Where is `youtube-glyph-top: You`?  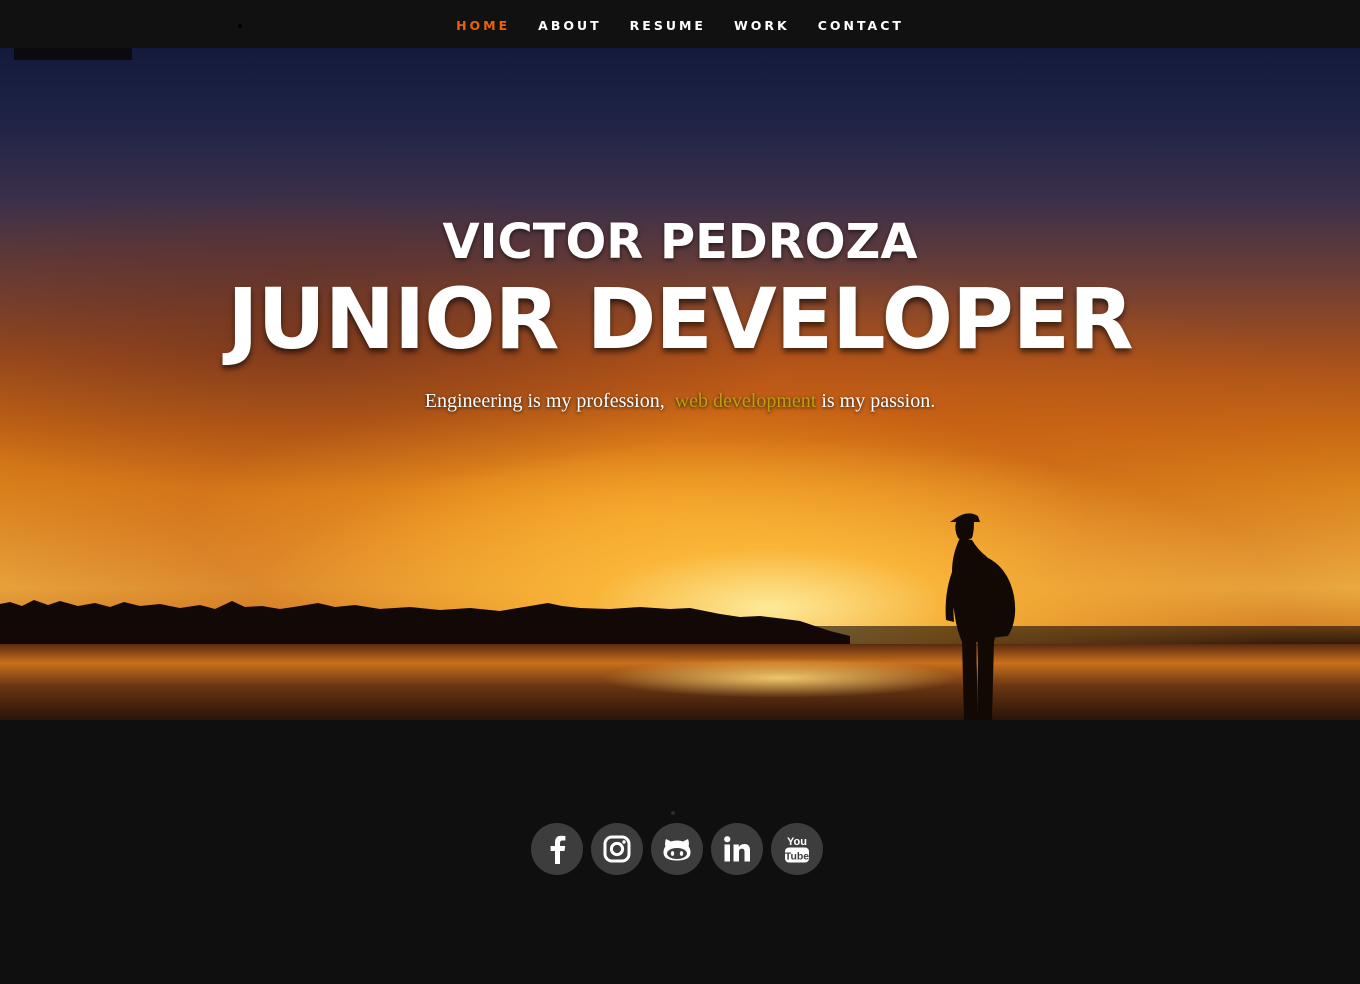
youtube-glyph-top: You is located at coordinates (797, 842).